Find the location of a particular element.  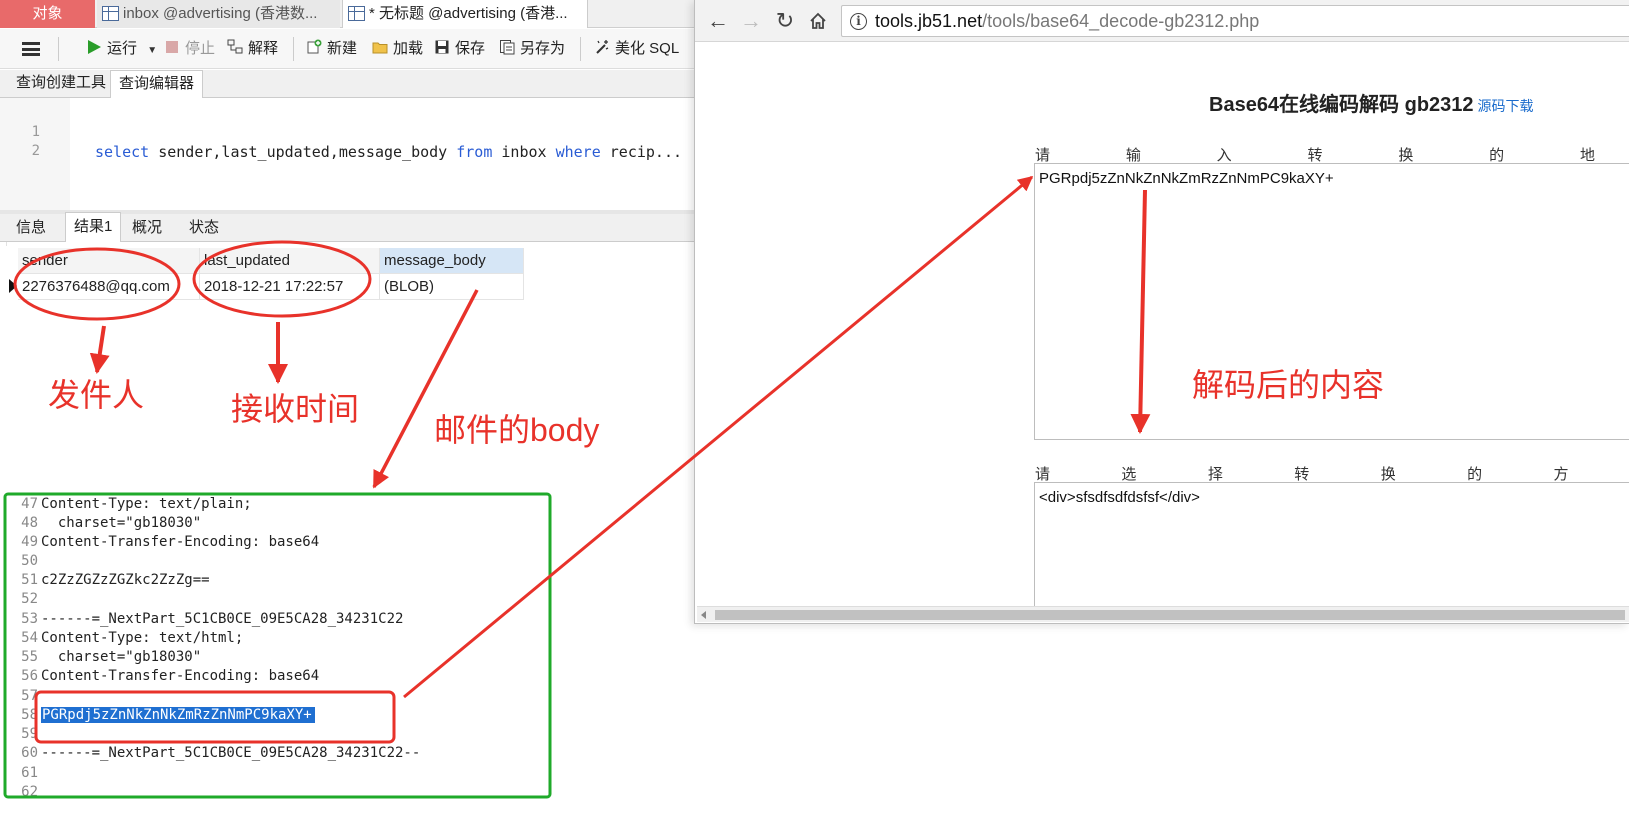

editor-line: 2 is located at coordinates (20, 140).